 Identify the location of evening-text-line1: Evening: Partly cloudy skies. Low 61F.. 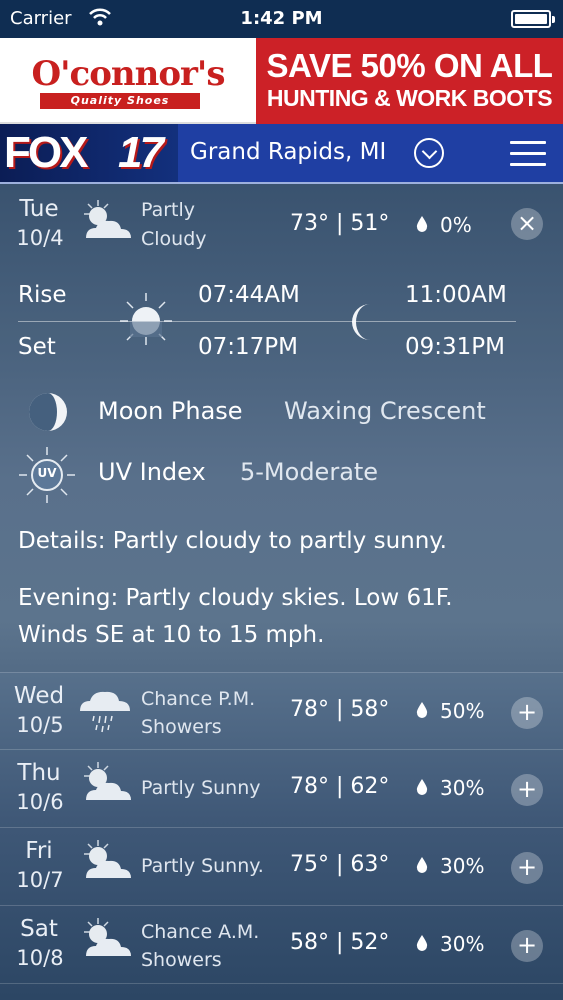
(235, 598).